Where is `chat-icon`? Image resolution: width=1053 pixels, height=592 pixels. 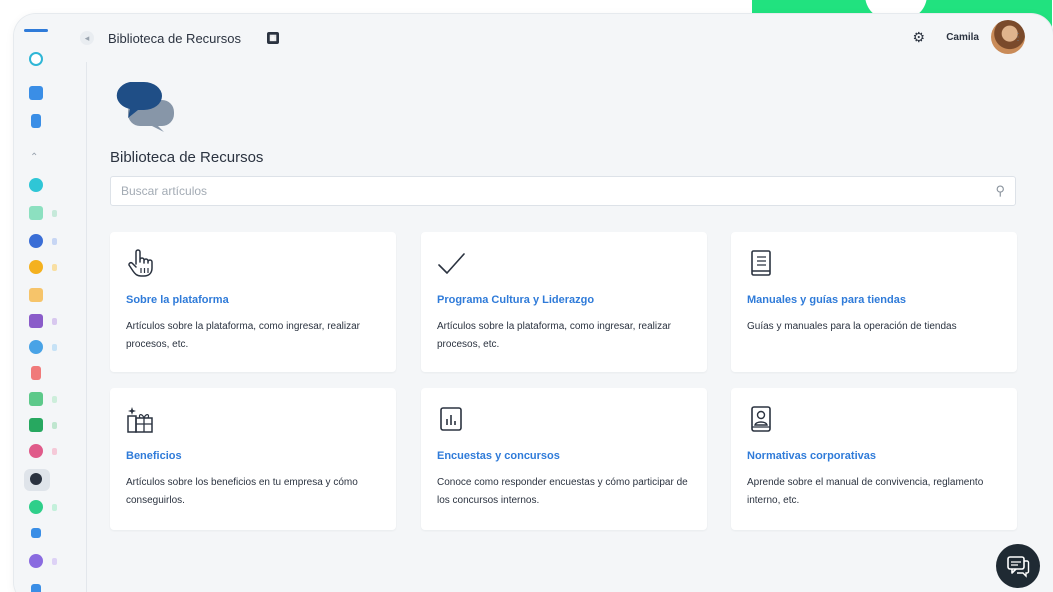 chat-icon is located at coordinates (1018, 567).